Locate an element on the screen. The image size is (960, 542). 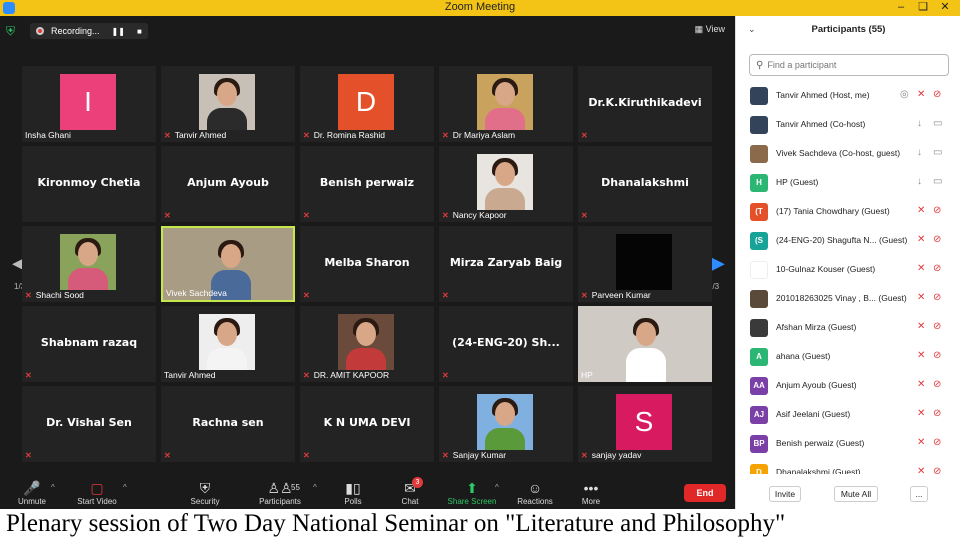
share-options-caret-icon: ^ is located at coordinates (497, 487).